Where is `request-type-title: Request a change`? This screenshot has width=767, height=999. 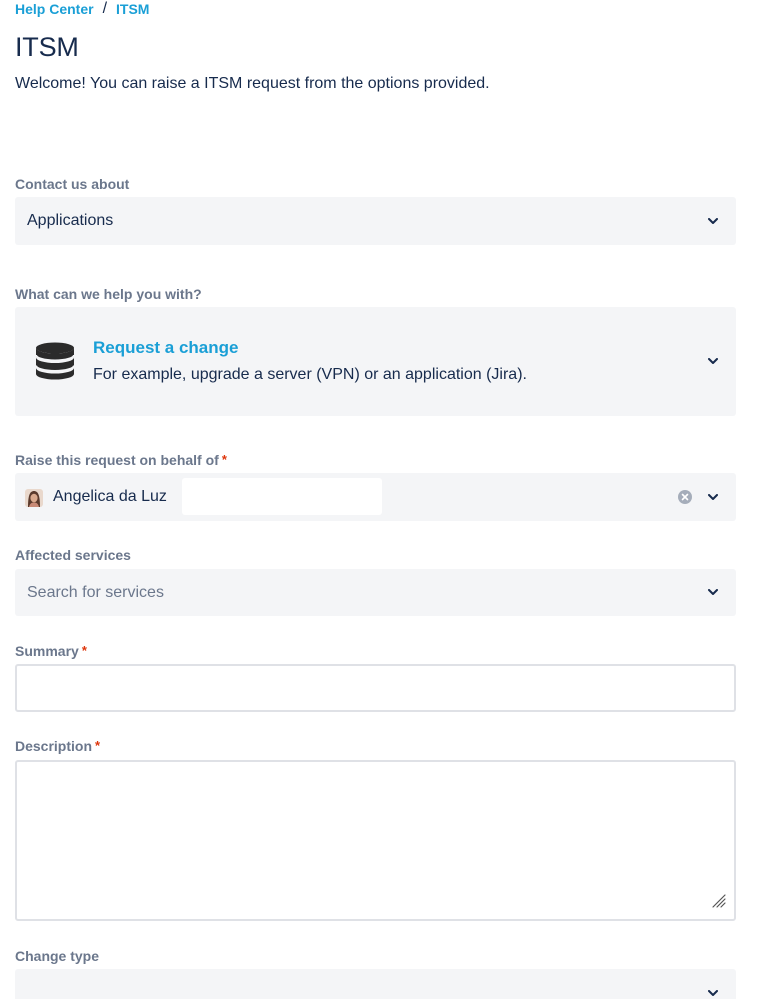
request-type-title: Request a change is located at coordinates (166, 347).